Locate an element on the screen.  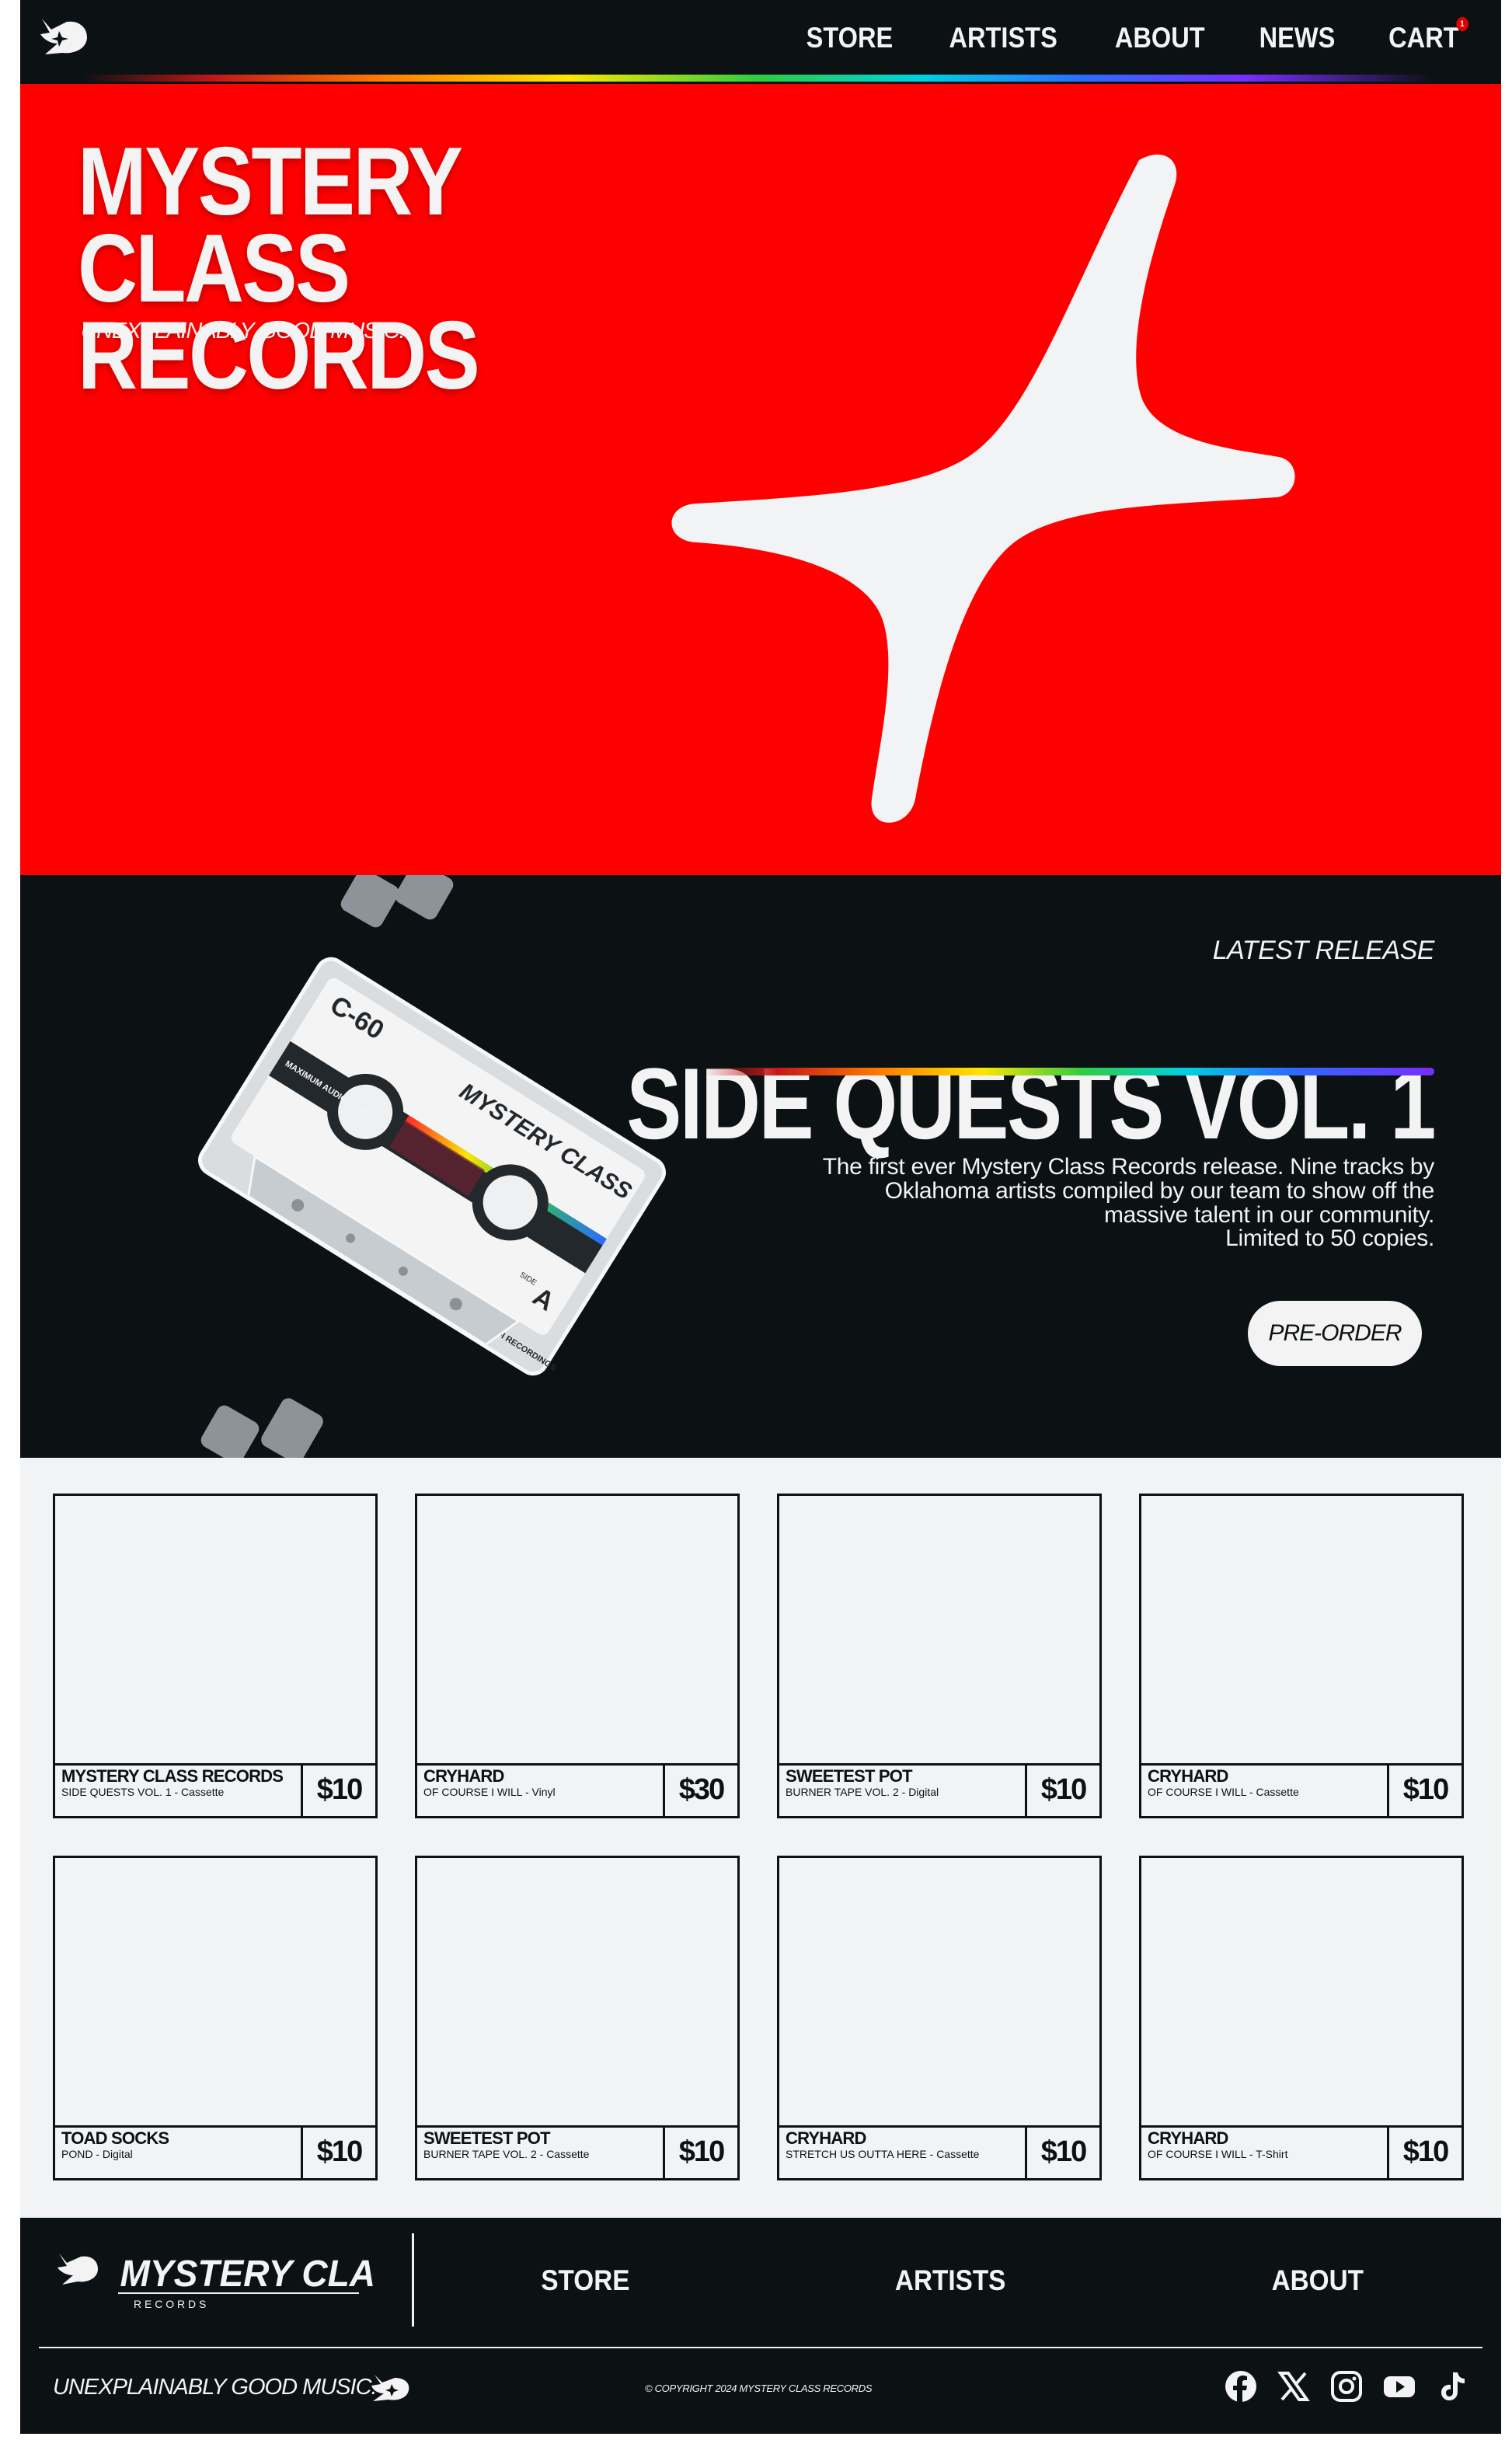
product-card: CRYHARD OF COURSE I WILL - T-Shirt $10 is located at coordinates (1301, 2018).